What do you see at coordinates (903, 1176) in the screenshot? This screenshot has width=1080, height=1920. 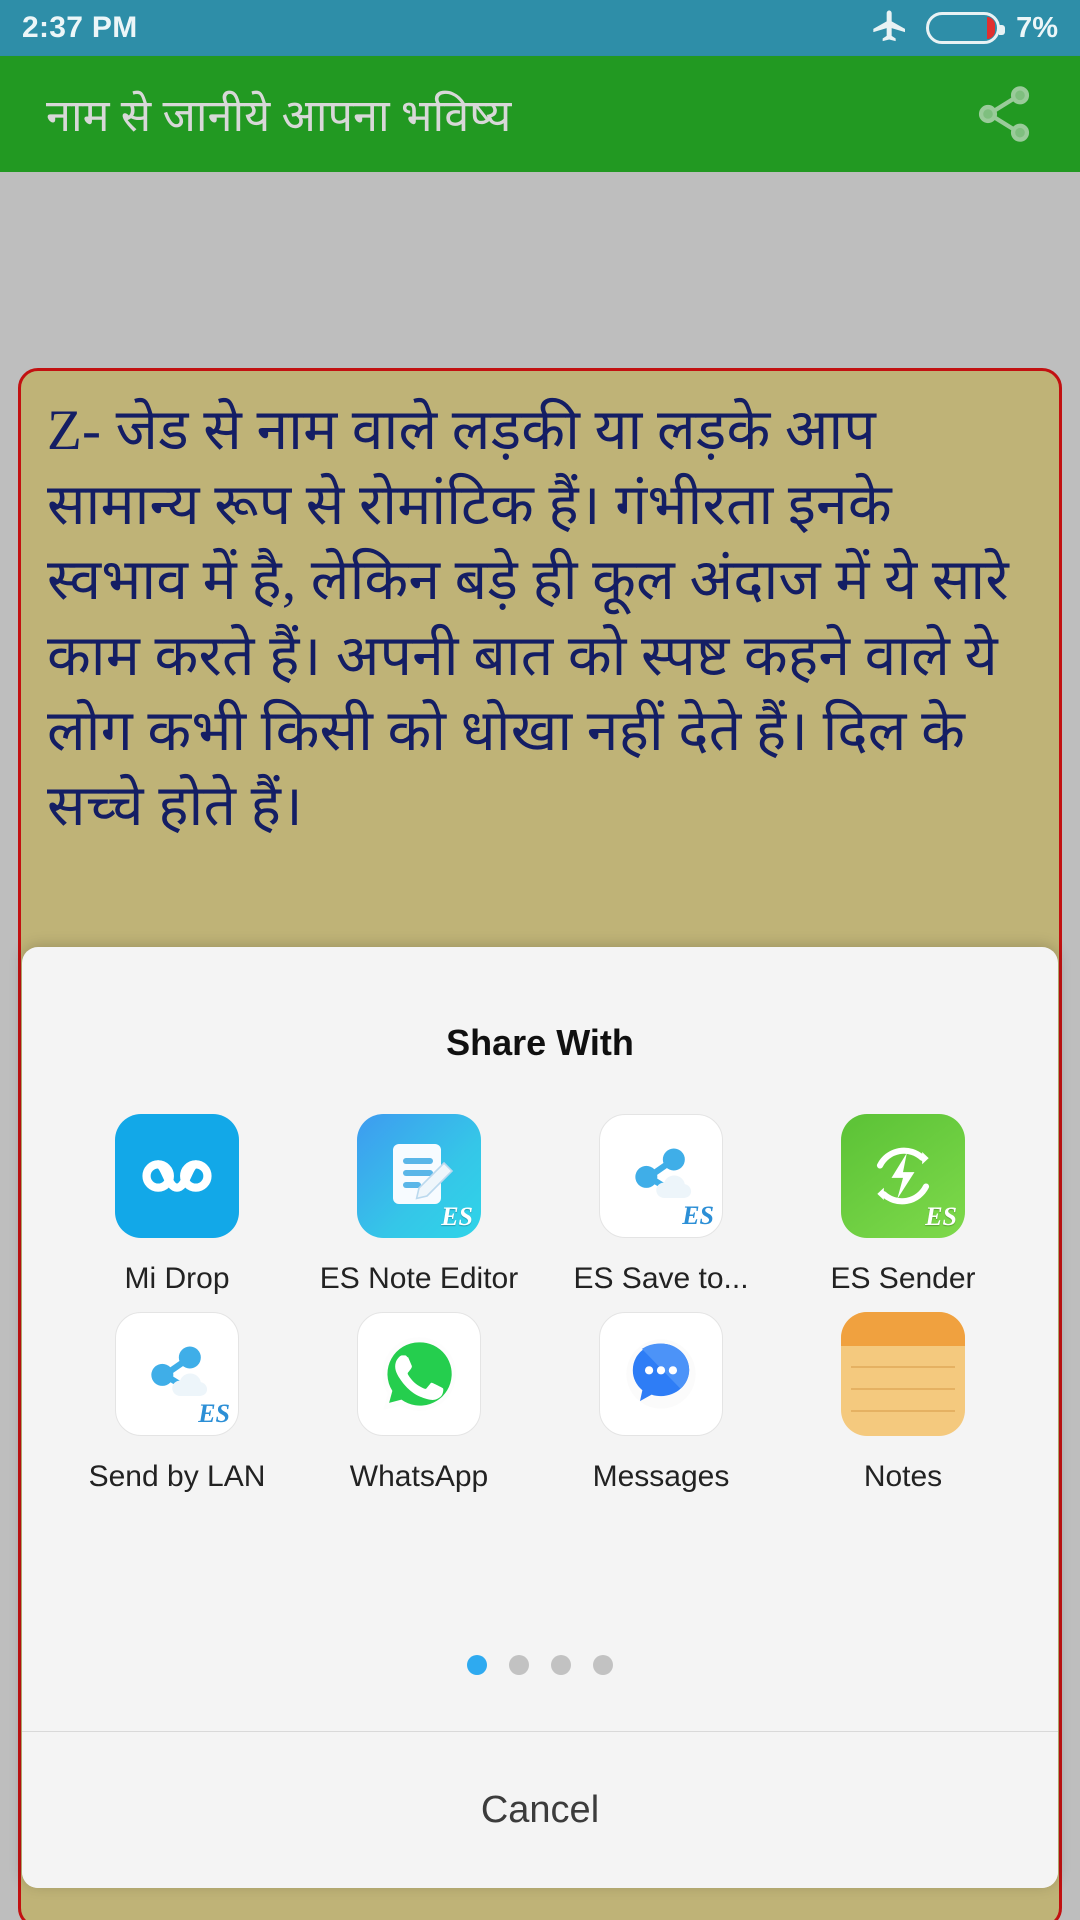 I see `es-sender-icon: ES` at bounding box center [903, 1176].